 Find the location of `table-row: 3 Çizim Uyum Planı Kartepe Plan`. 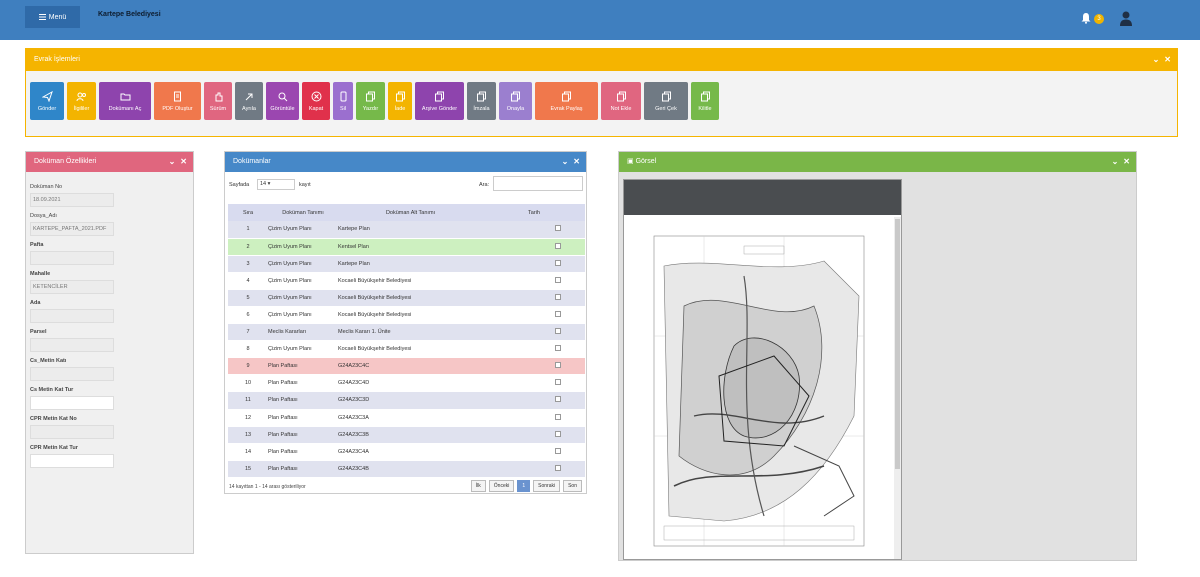

table-row: 3 Çizim Uyum Planı Kartepe Plan is located at coordinates (406, 264).